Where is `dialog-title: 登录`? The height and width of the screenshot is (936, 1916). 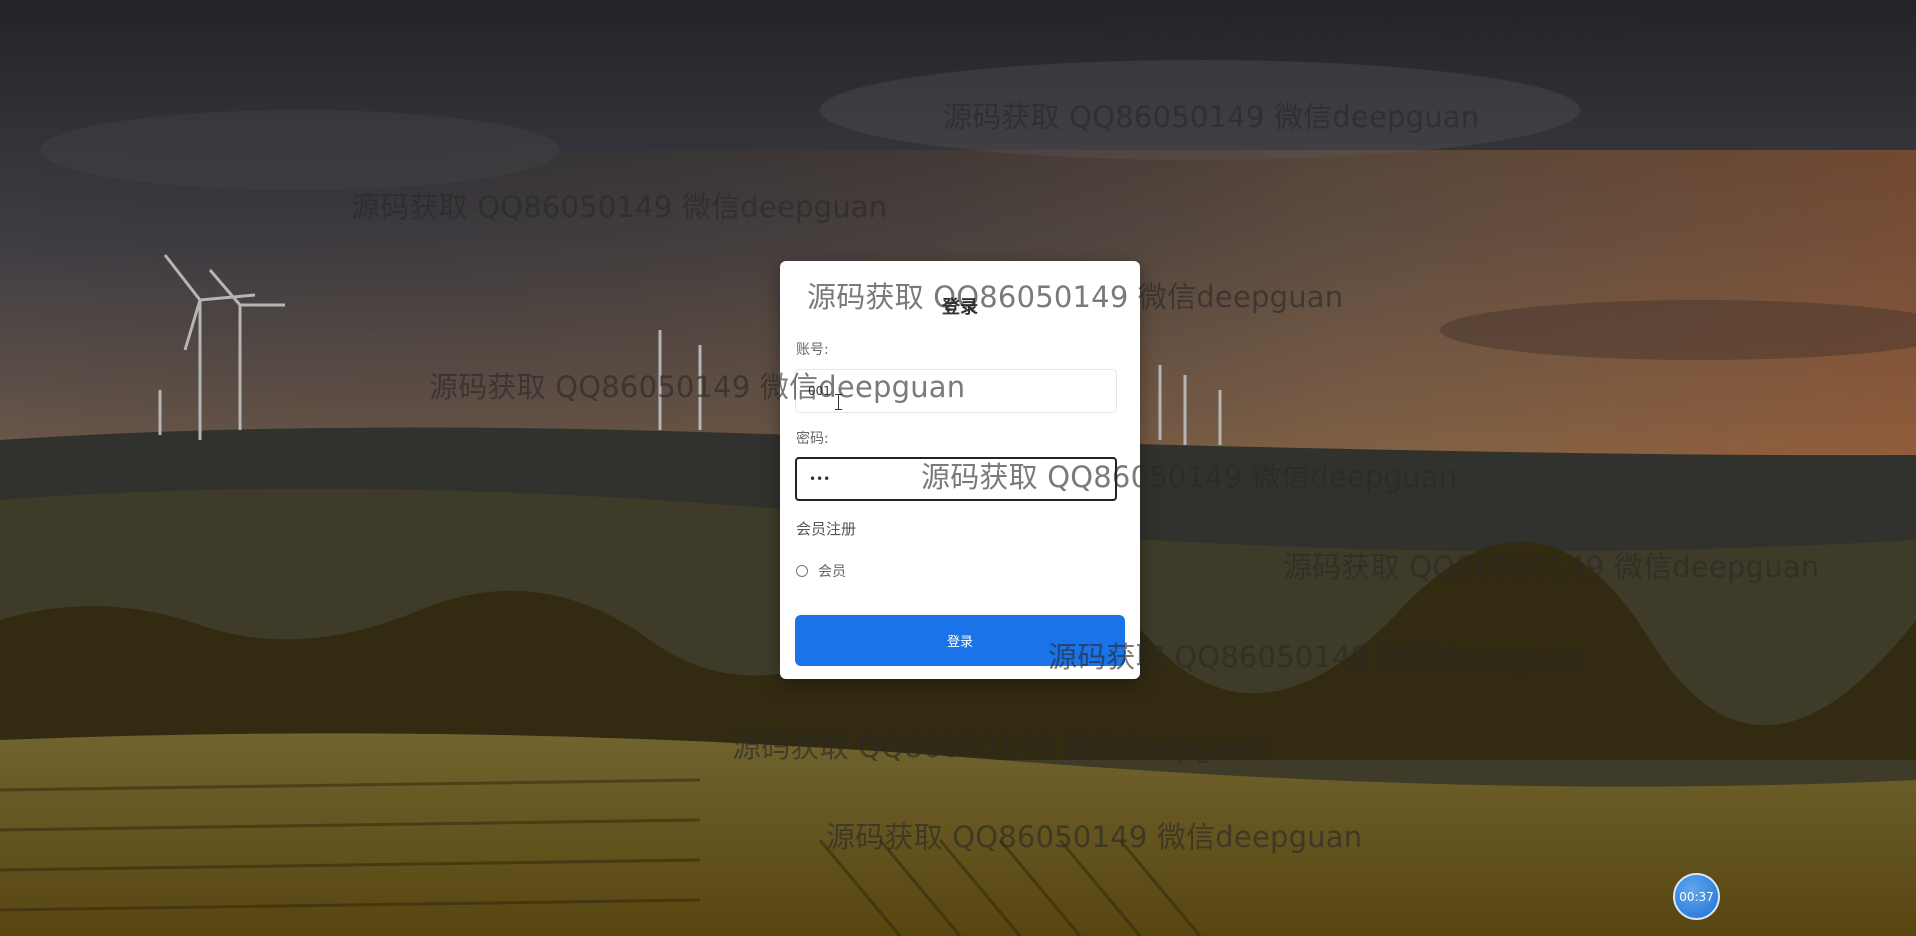 dialog-title: 登录 is located at coordinates (960, 307).